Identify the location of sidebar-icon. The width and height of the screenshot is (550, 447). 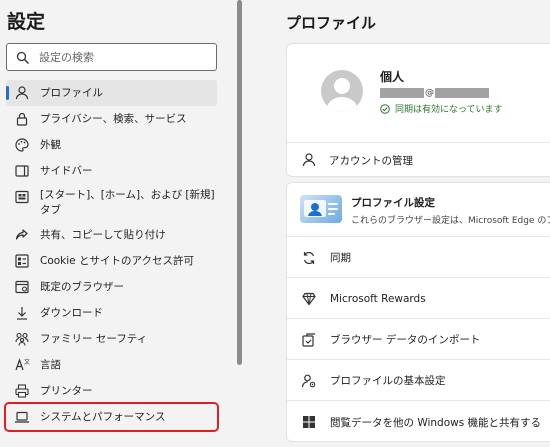
(22, 171).